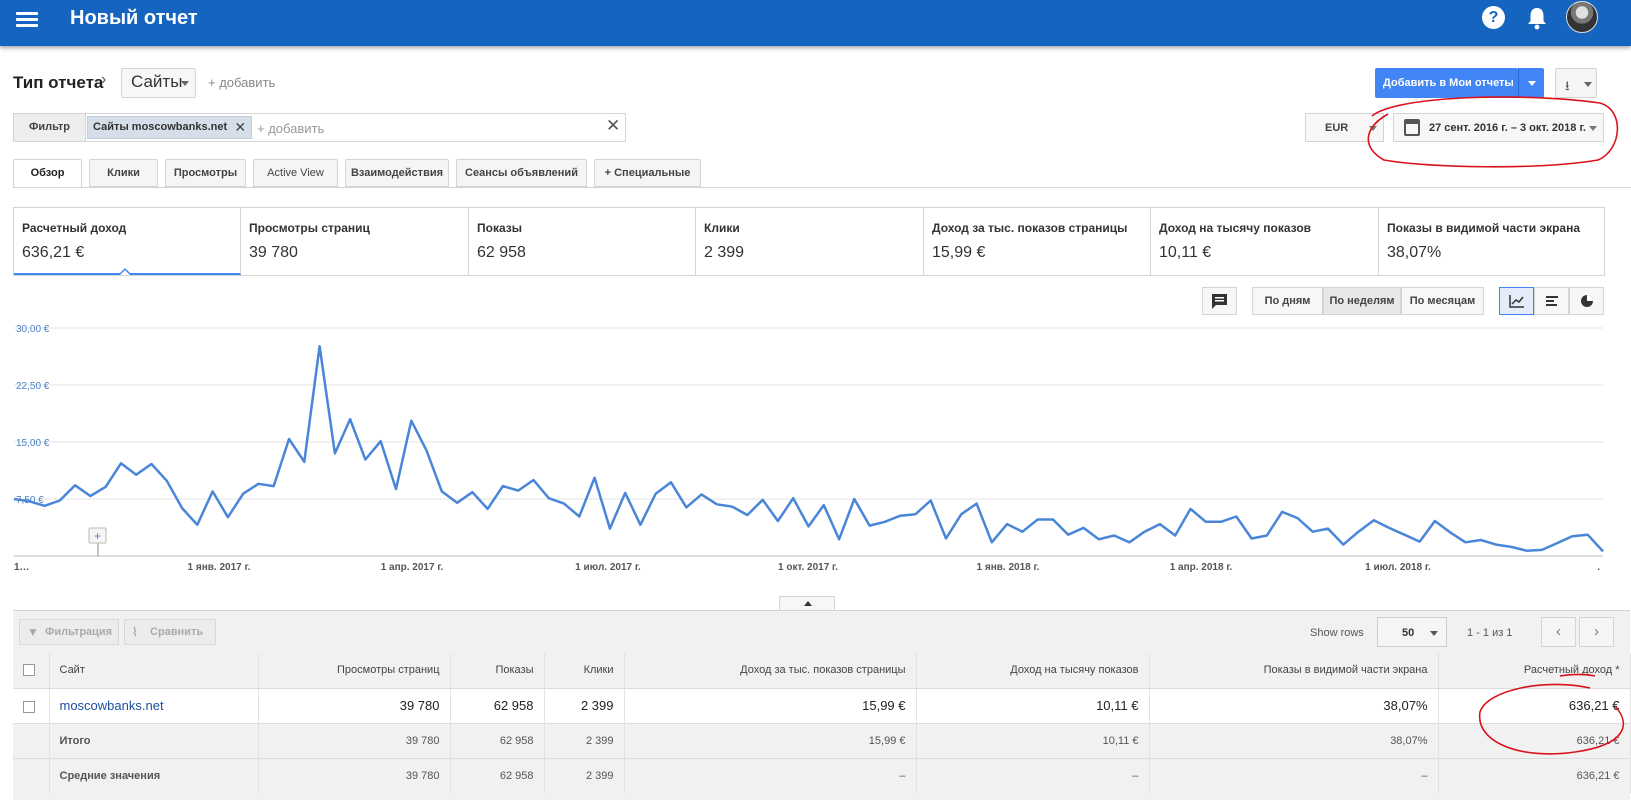 The width and height of the screenshot is (1631, 800). Describe the element at coordinates (613, 126) in the screenshot. I see `clear-filter-icon: ✕` at that location.